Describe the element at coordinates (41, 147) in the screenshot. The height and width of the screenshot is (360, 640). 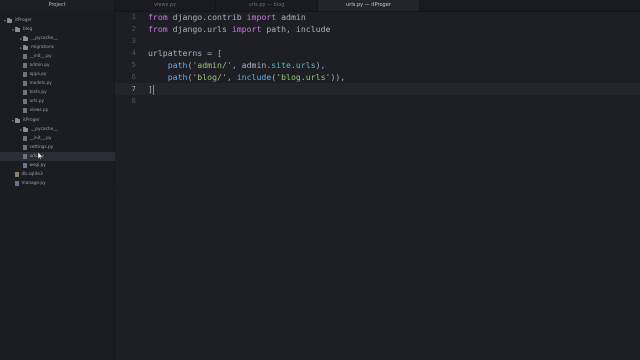
I see `tree-item-label: settings.py` at that location.